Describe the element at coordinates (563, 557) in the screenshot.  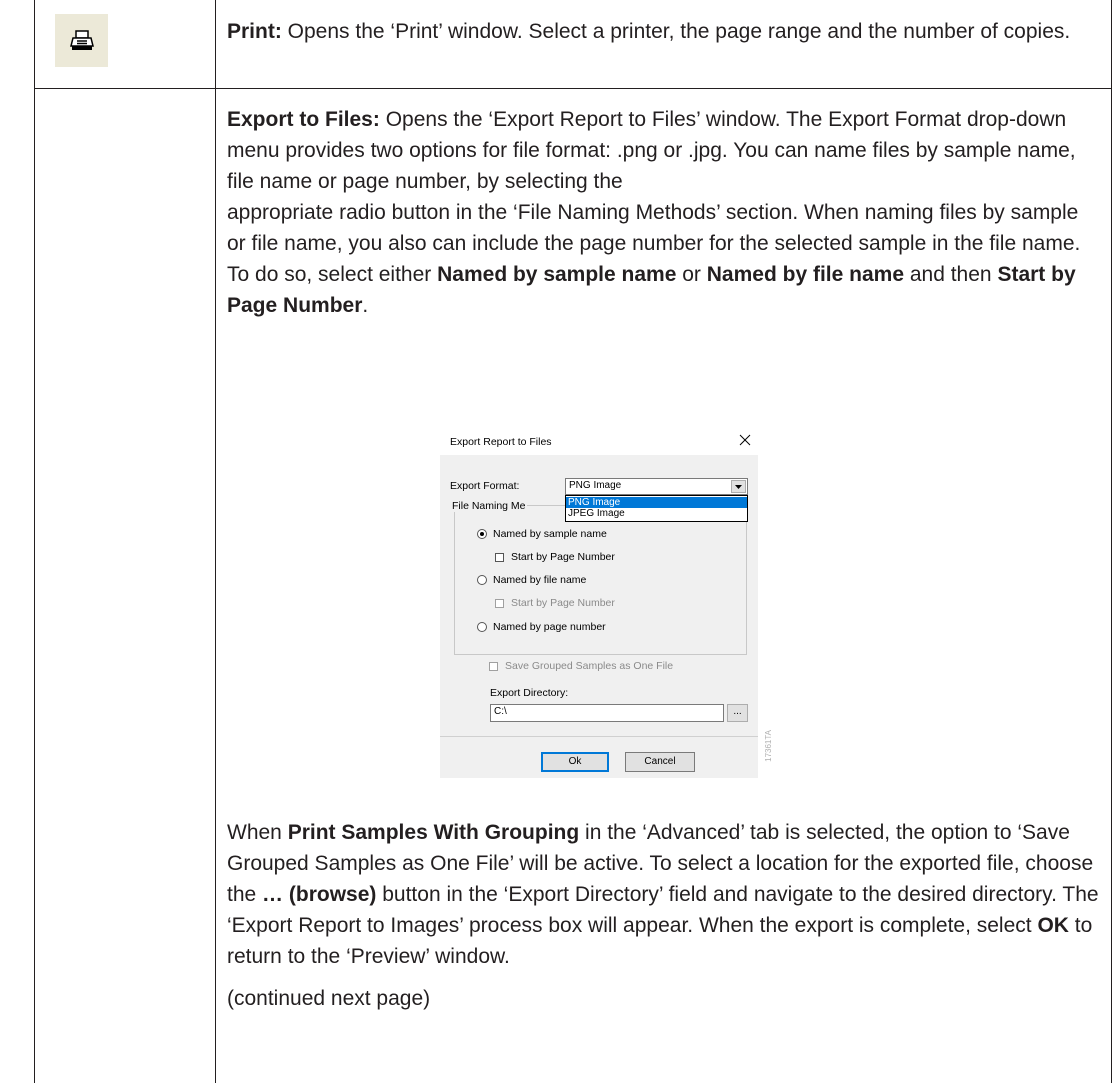
I see `checkbox-start-page-1-label: Start by Page Number` at that location.